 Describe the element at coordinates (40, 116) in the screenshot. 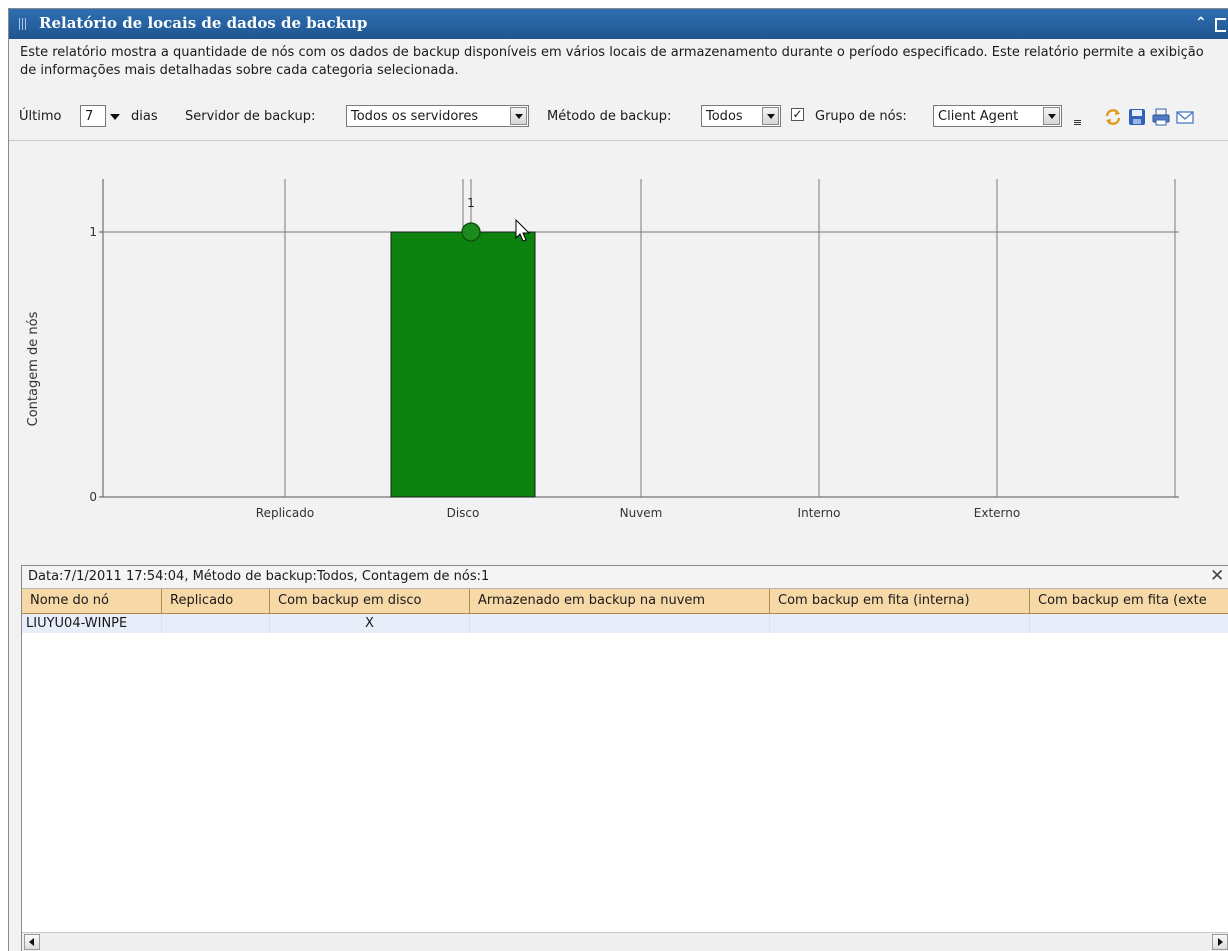

I see `last-label: Último` at that location.